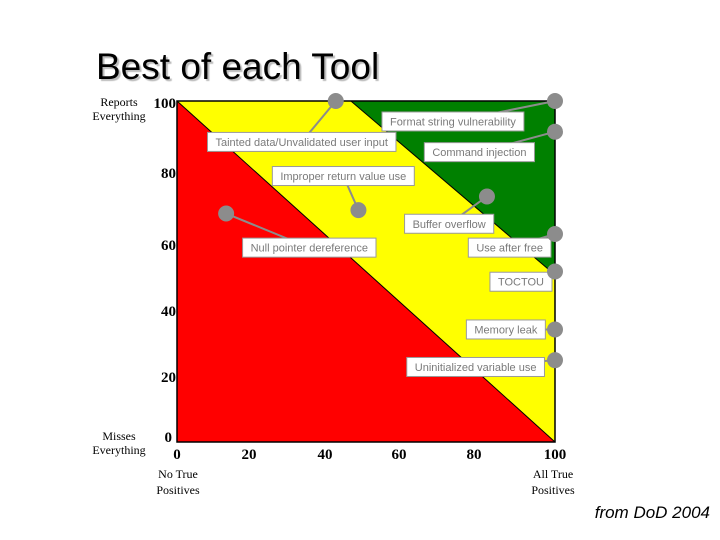 The width and height of the screenshot is (720, 540). What do you see at coordinates (453, 122) in the screenshot?
I see `callout-label: Format string vulnerability` at bounding box center [453, 122].